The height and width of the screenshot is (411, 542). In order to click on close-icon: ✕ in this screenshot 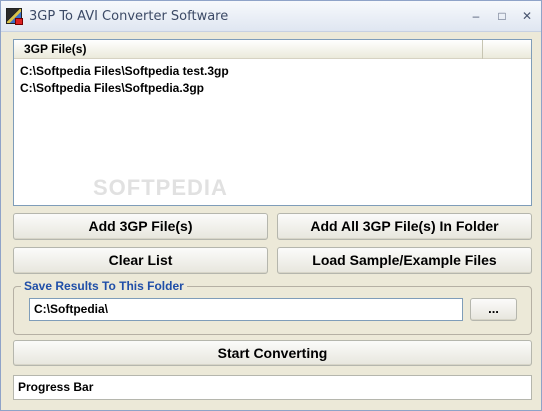, I will do `click(527, 16)`.